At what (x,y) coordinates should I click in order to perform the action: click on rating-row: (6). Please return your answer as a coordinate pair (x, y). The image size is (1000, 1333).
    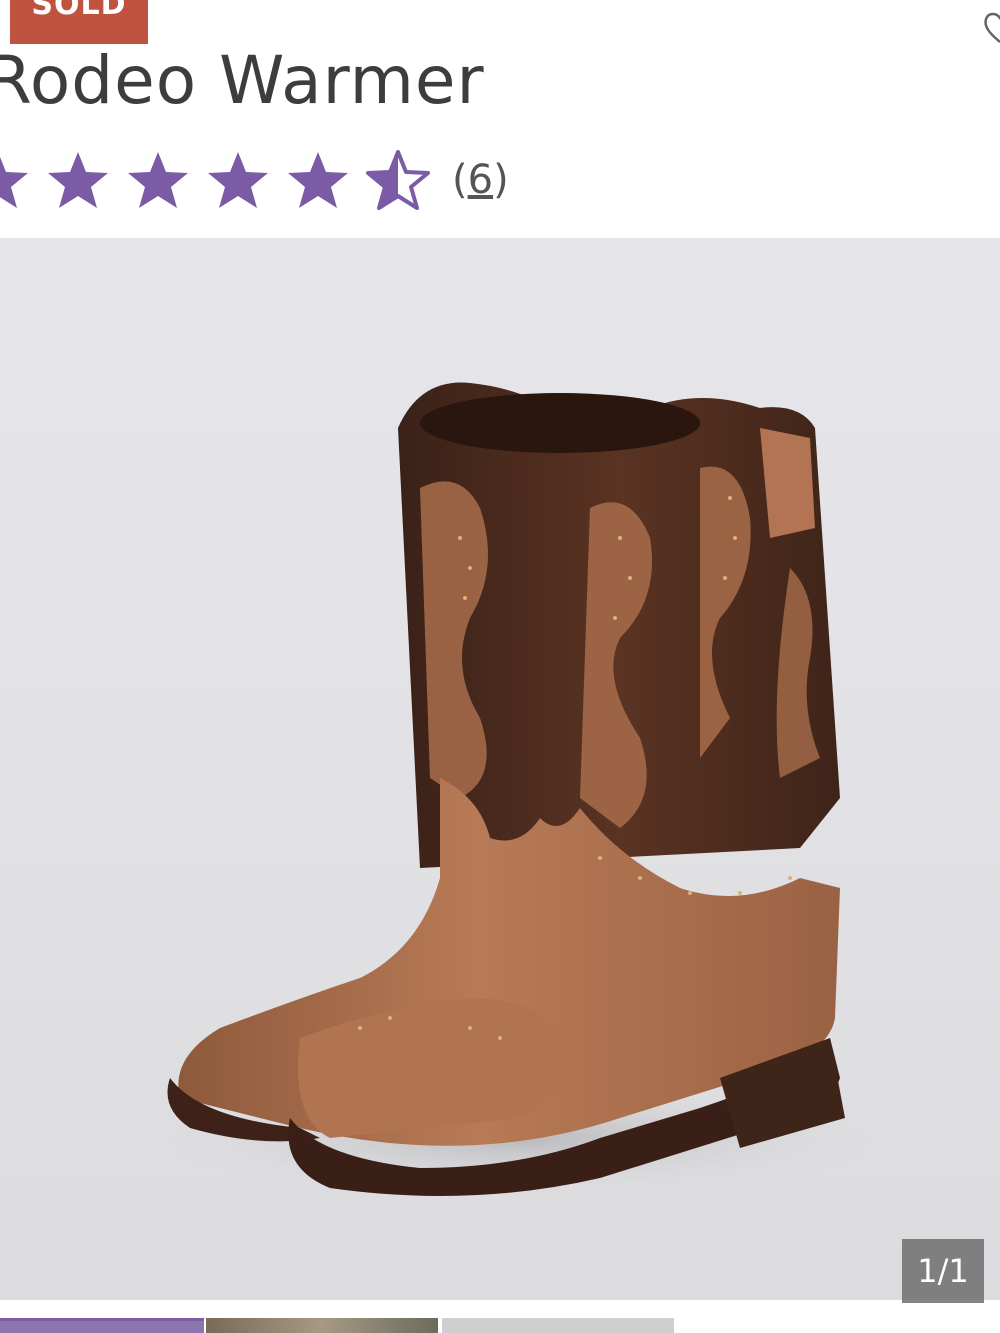
    Looking at the image, I should click on (254, 180).